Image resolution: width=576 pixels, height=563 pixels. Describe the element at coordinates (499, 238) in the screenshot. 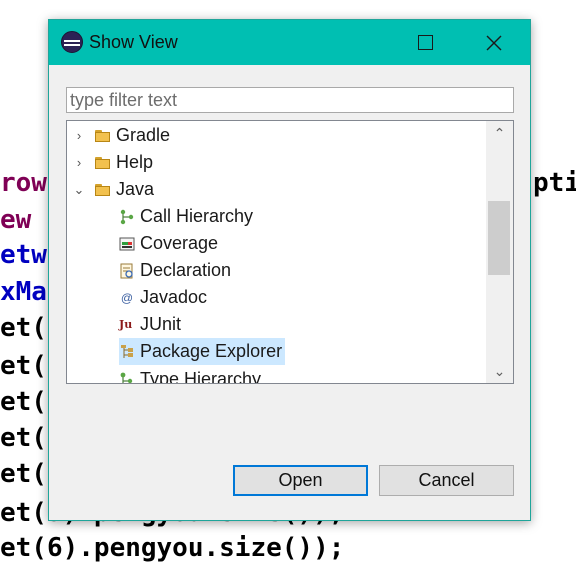

I see `scrollbar-thumb` at that location.